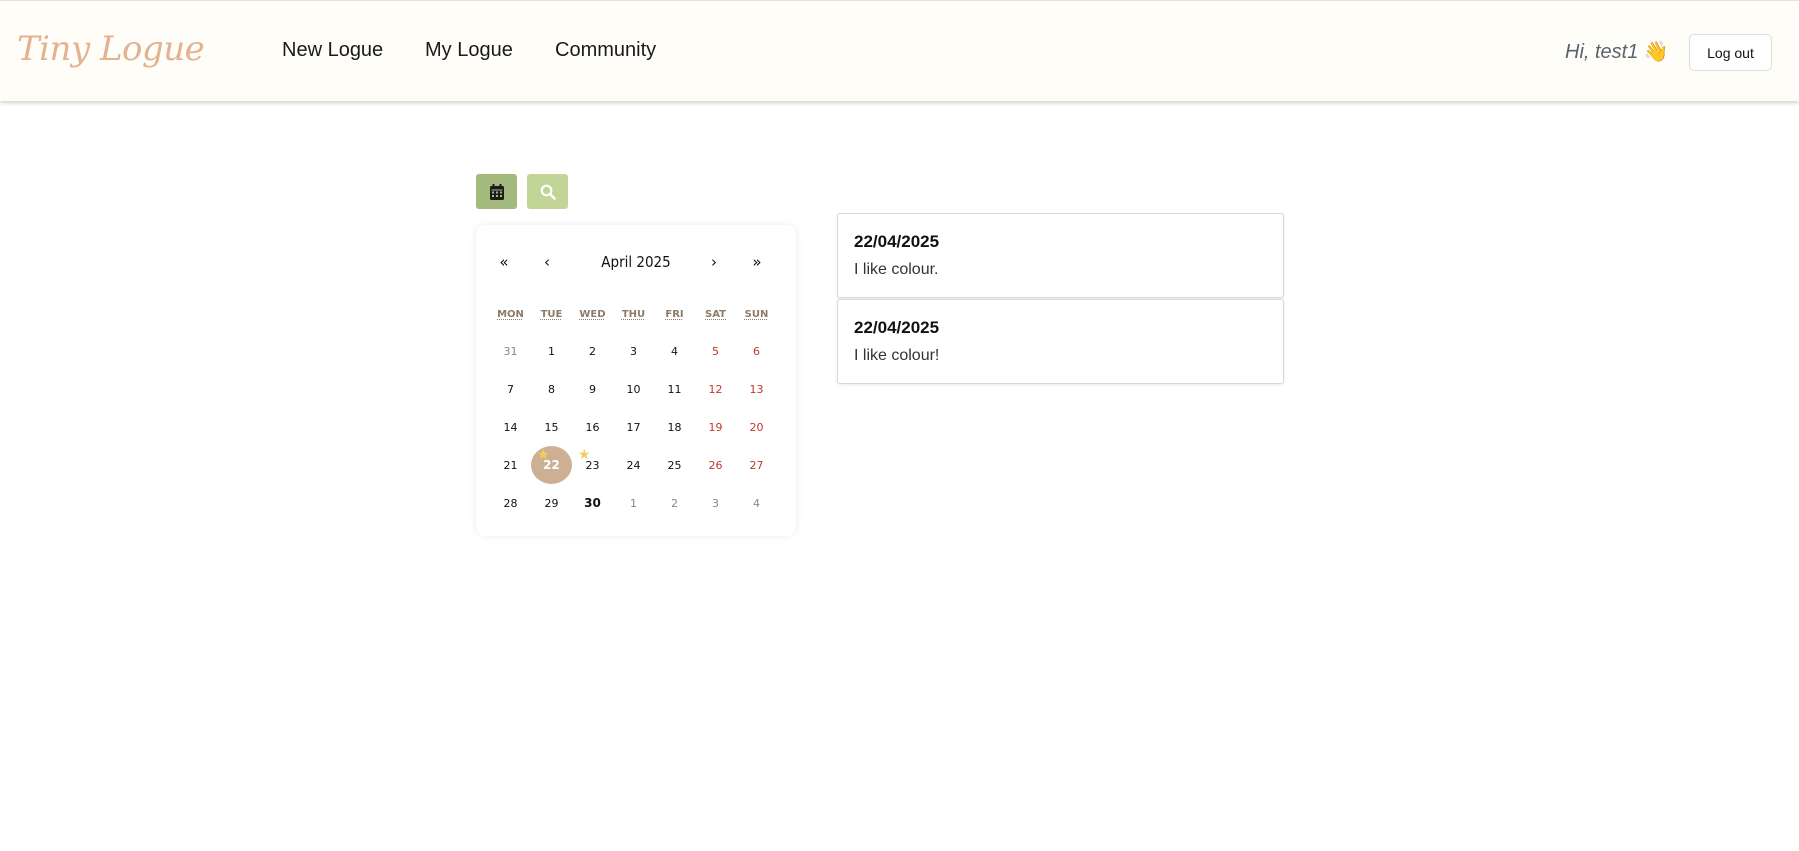  I want to click on calendar-day-number: 17, so click(633, 427).